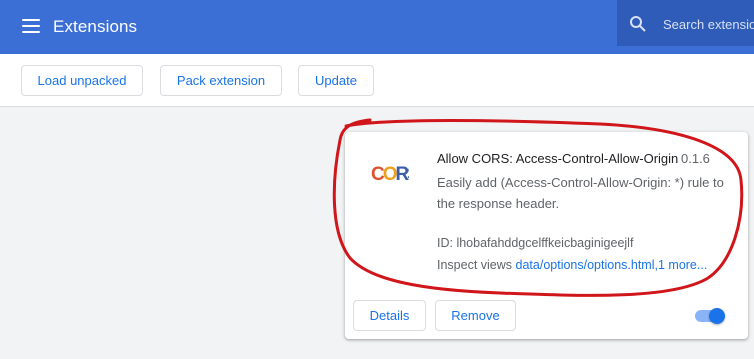 Image resolution: width=754 pixels, height=359 pixels. What do you see at coordinates (535, 243) in the screenshot?
I see `extension-id: ID: lhobafahddgcelffkeicbaginigeejlf` at bounding box center [535, 243].